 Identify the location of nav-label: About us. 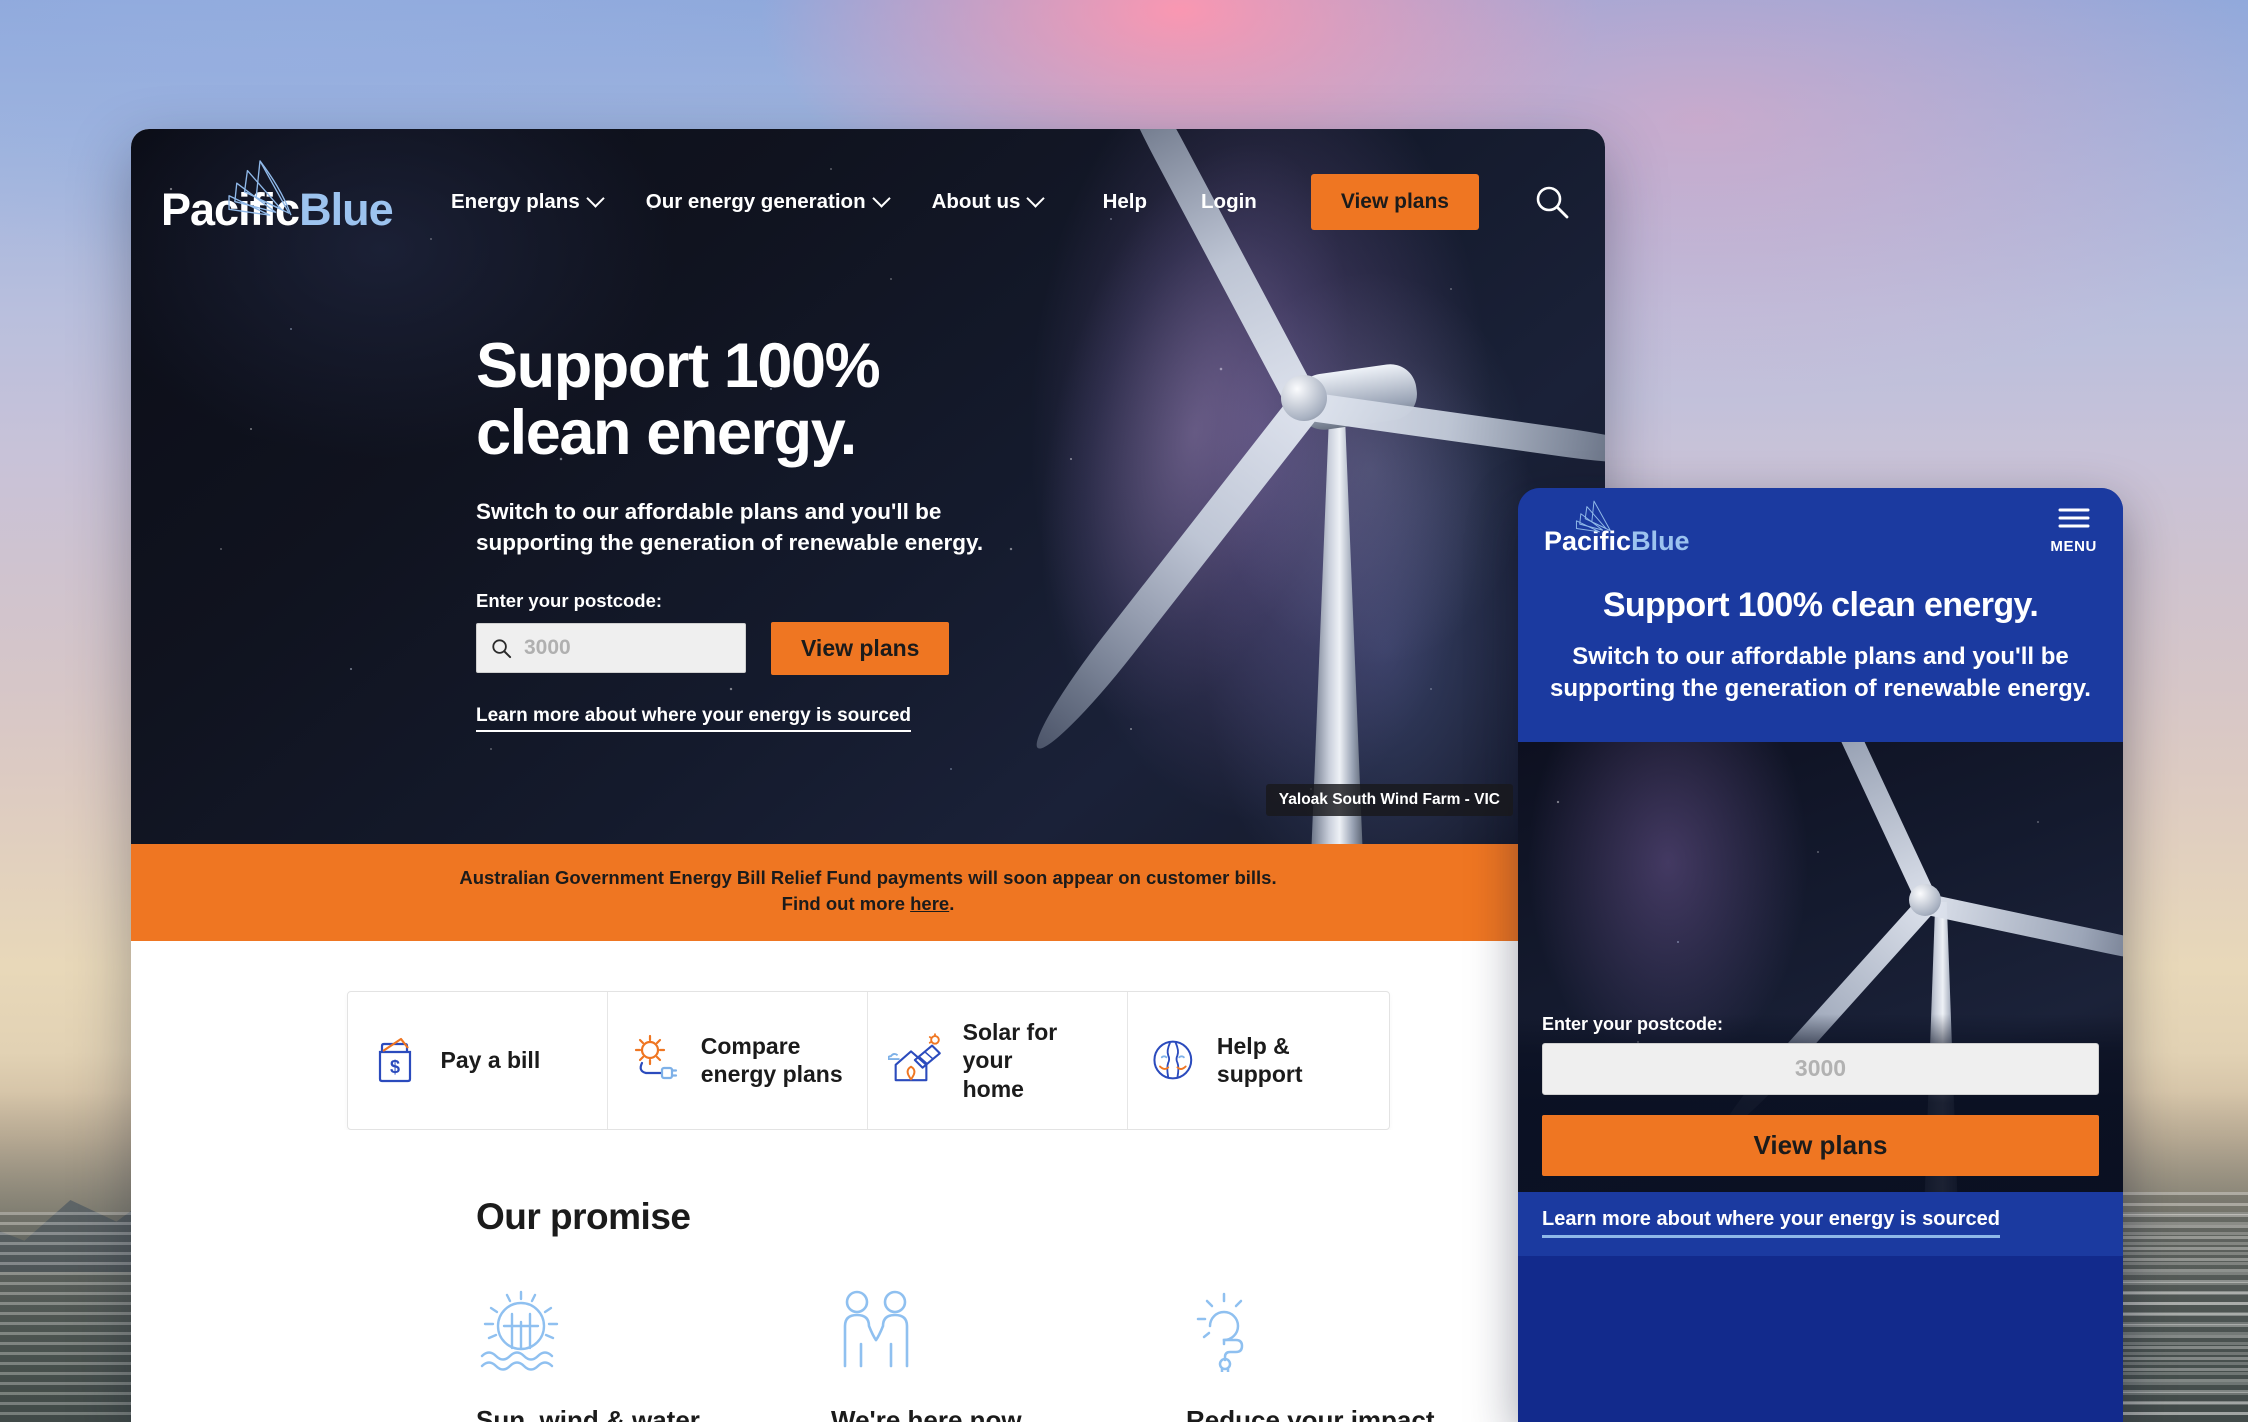
(976, 201).